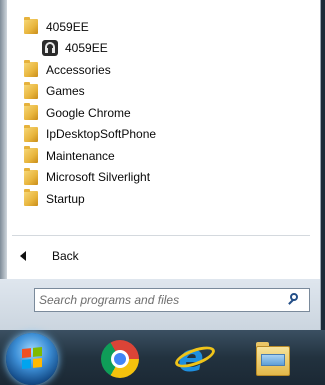  I want to click on program-label: IpDesktopSoftPhone, so click(101, 134).